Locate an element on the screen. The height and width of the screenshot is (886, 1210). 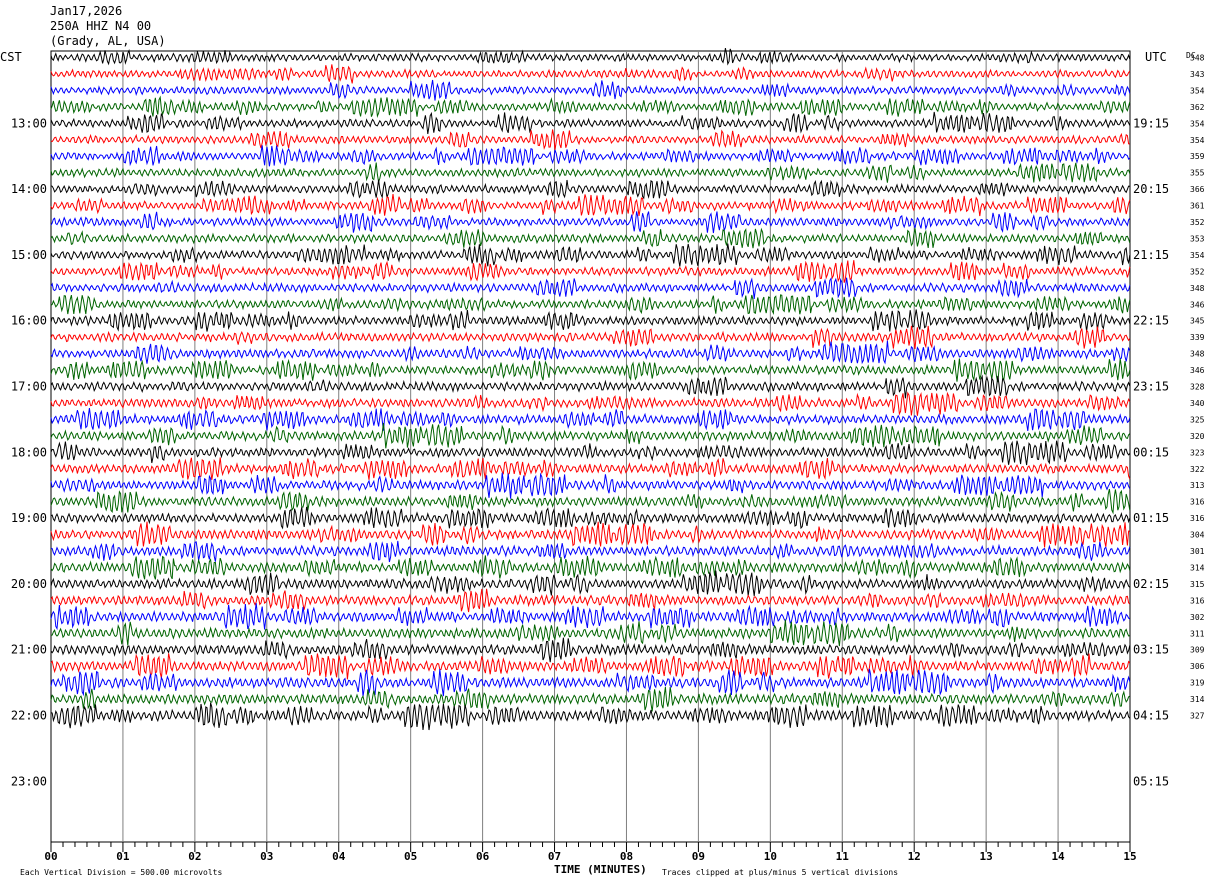
dc-value: 359 is located at coordinates (1197, 156).